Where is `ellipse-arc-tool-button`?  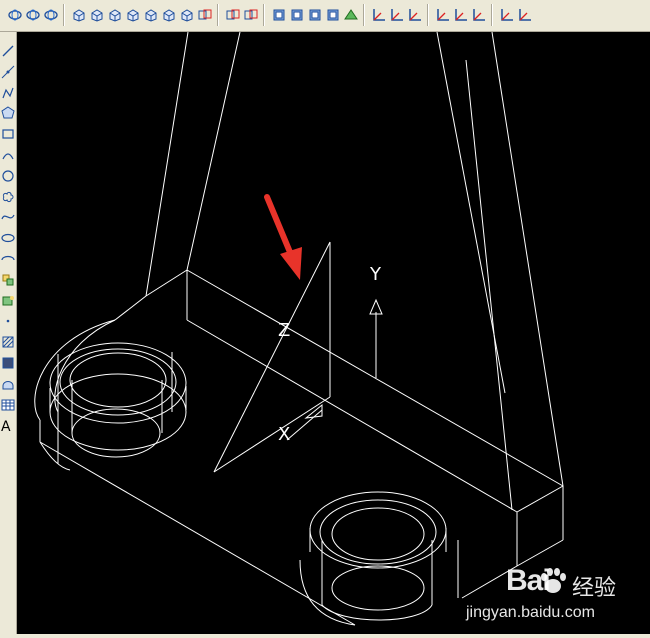
ellipse-arc-tool-button is located at coordinates (8, 259).